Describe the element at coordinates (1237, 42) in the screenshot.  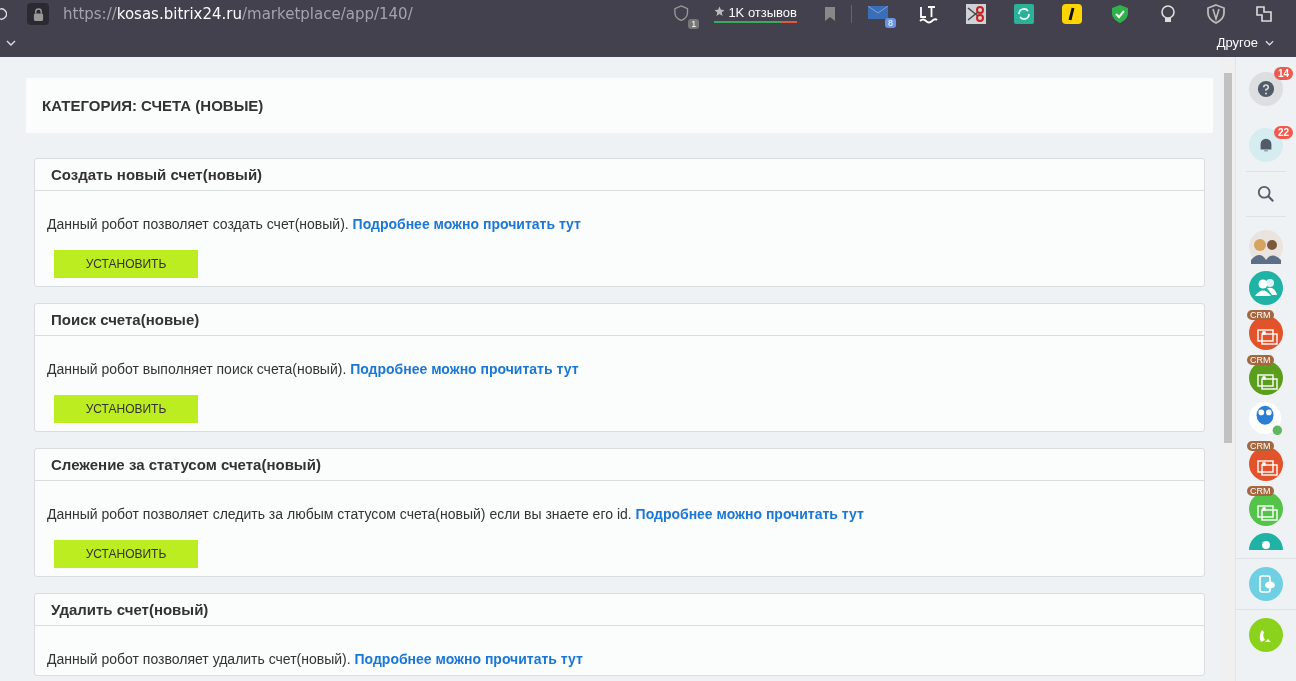
I see `bookmarks-folder: Другое` at that location.